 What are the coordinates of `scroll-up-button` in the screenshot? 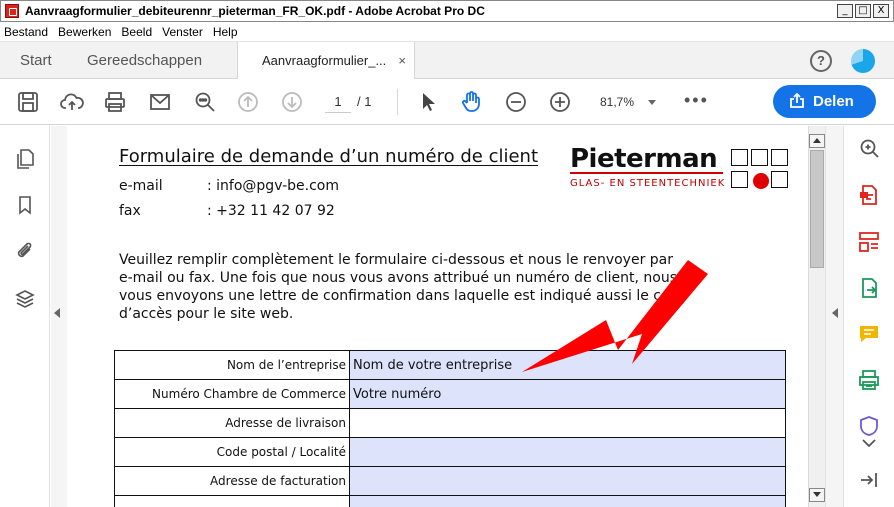 It's located at (817, 141).